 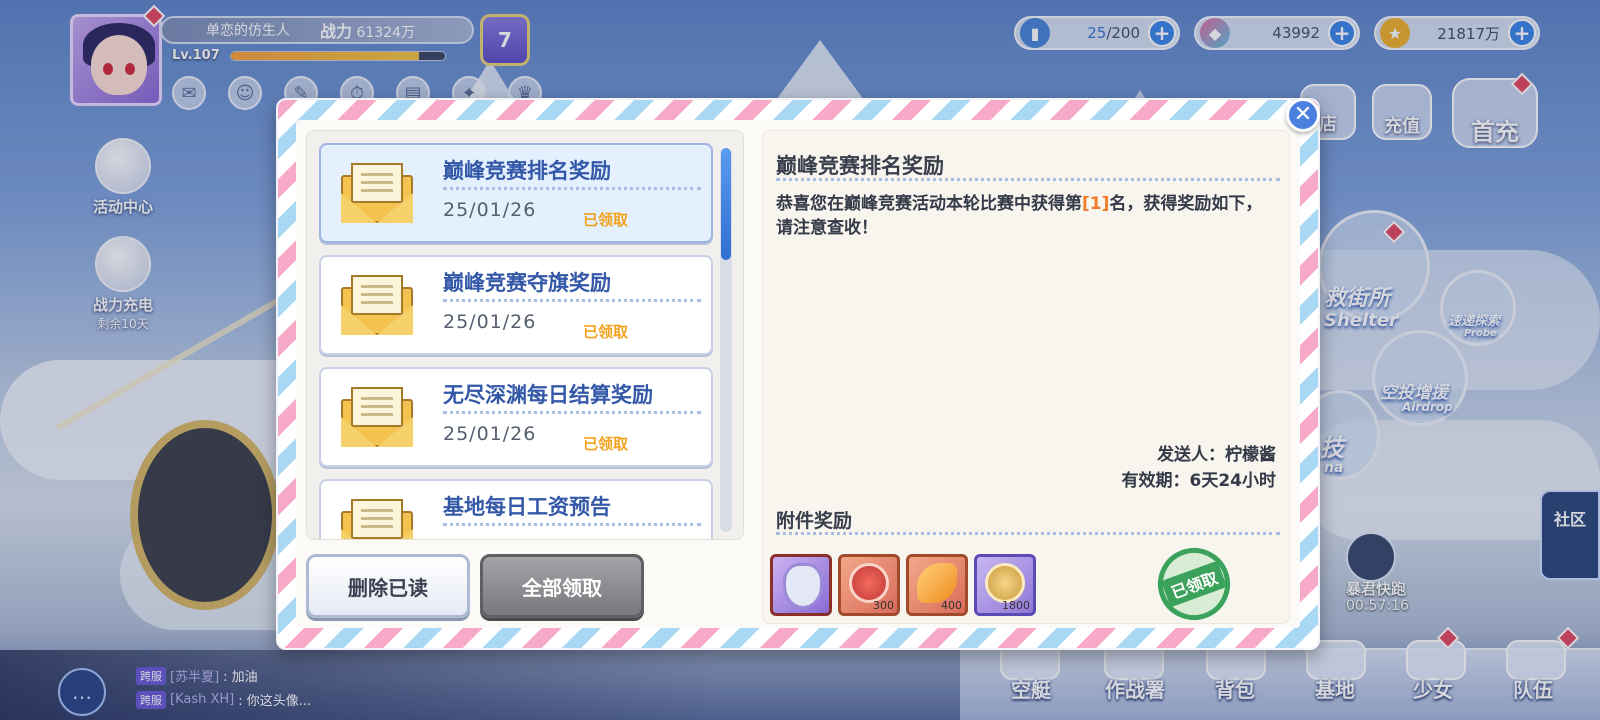 What do you see at coordinates (726, 340) in the screenshot?
I see `mail-list-scrollbar` at bounding box center [726, 340].